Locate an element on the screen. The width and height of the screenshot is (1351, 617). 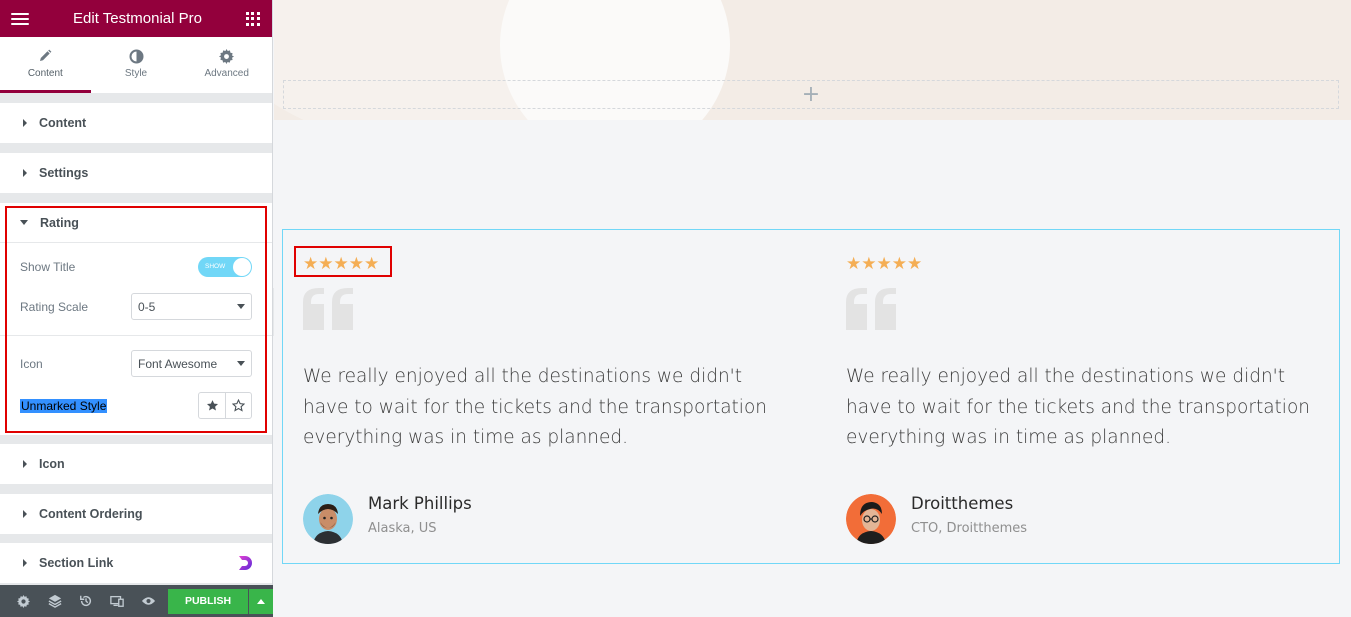
tab-advanced: Advanced is located at coordinates (227, 65).